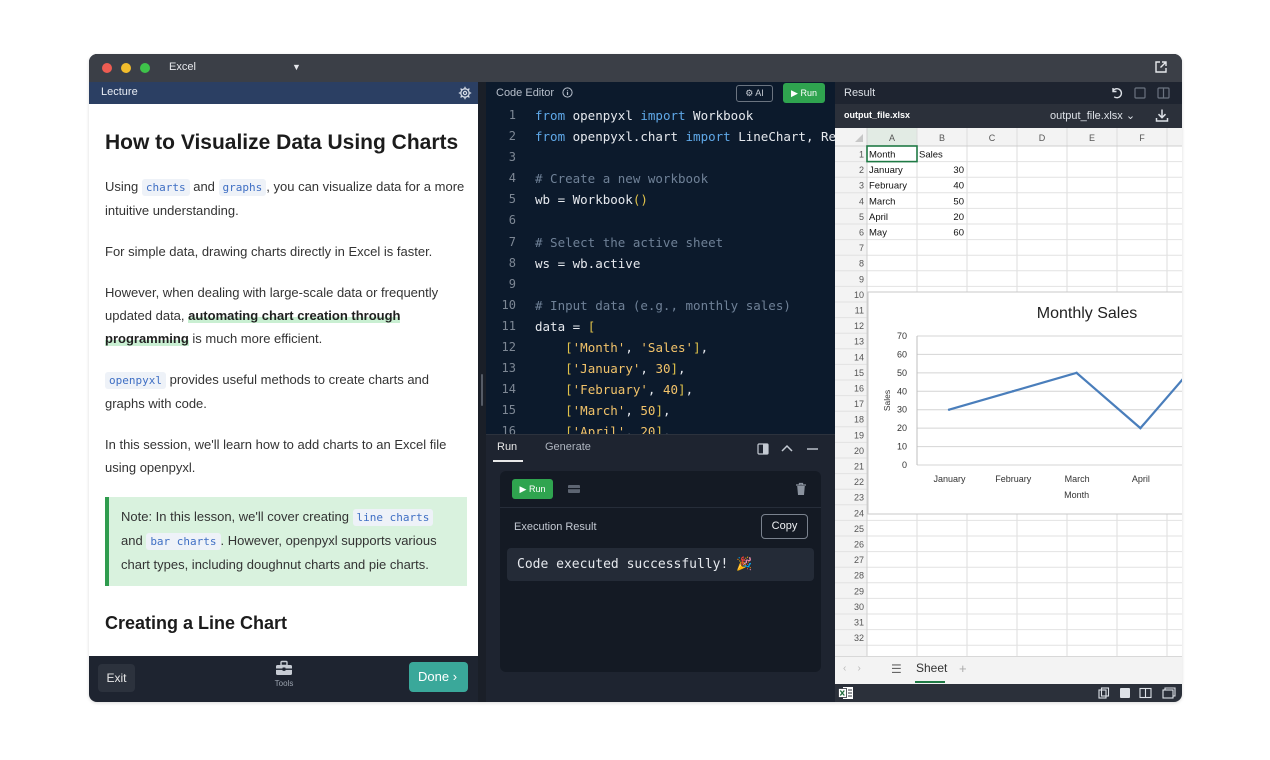  I want to click on code-line: 1 from openpyxl import Workbook, so click(660, 115).